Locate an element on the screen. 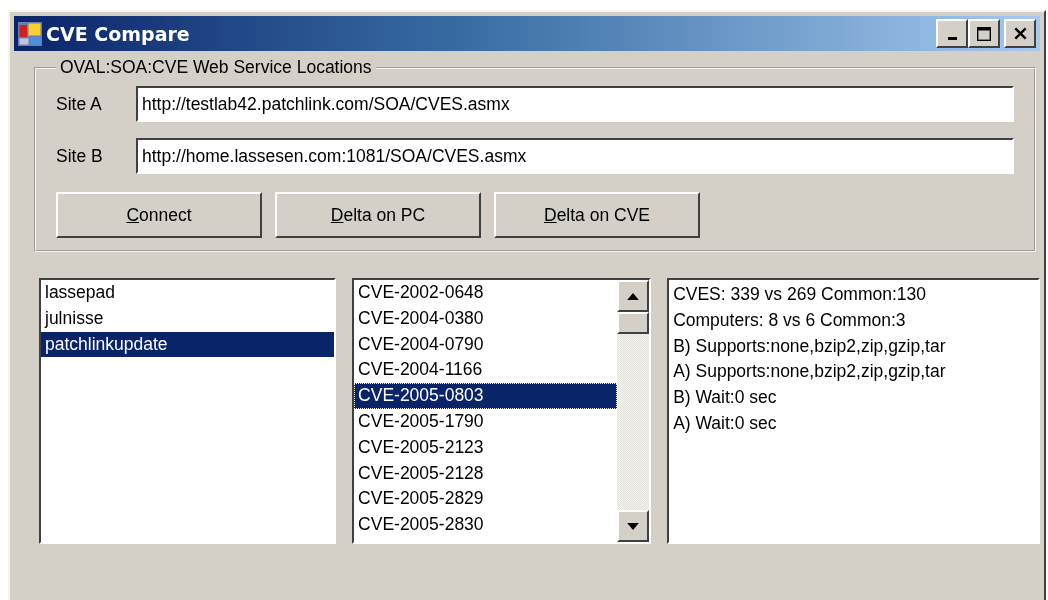  list-item: CVE-2005-2123 is located at coordinates (486, 447).